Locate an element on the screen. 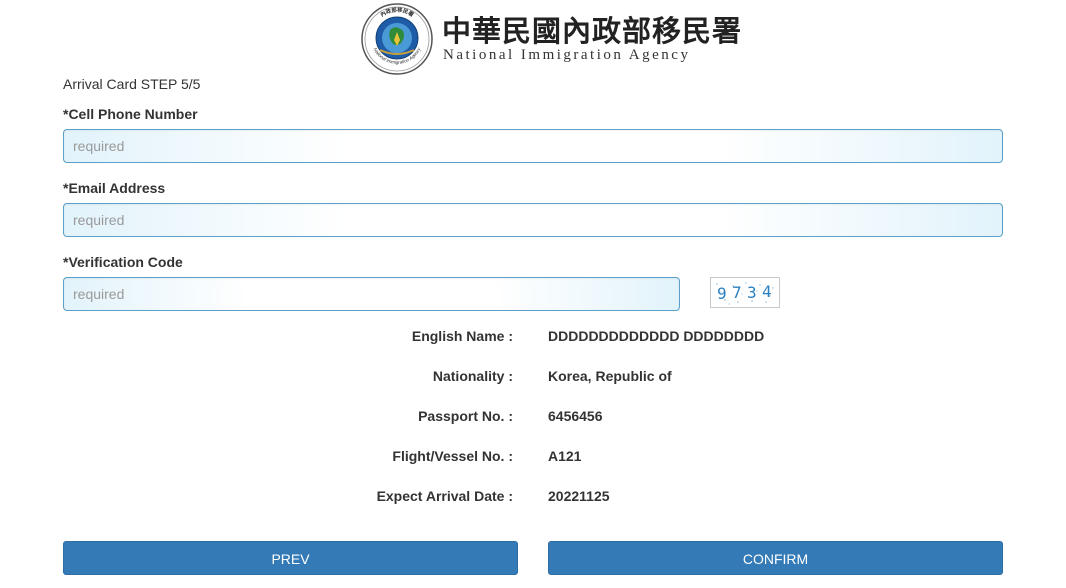  email-label: *Email Address is located at coordinates (114, 188).